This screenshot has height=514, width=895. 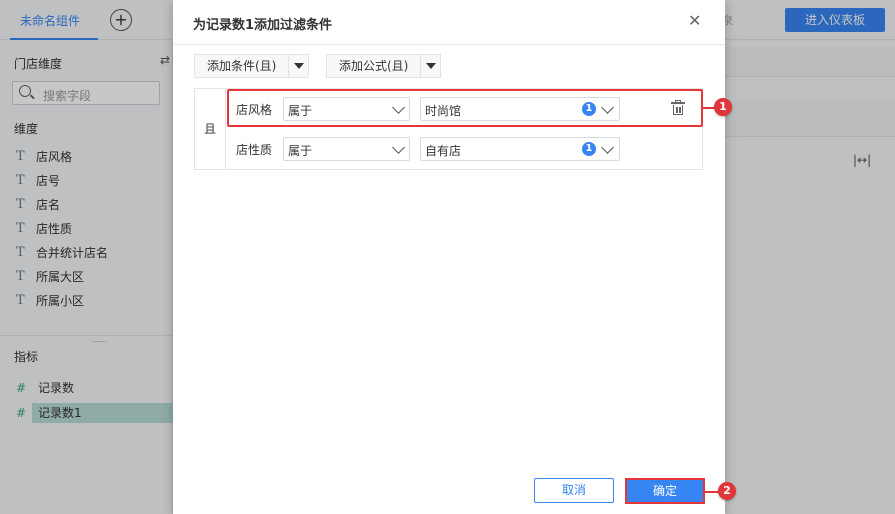 What do you see at coordinates (465, 108) in the screenshot?
I see `highlight-condition-row` at bounding box center [465, 108].